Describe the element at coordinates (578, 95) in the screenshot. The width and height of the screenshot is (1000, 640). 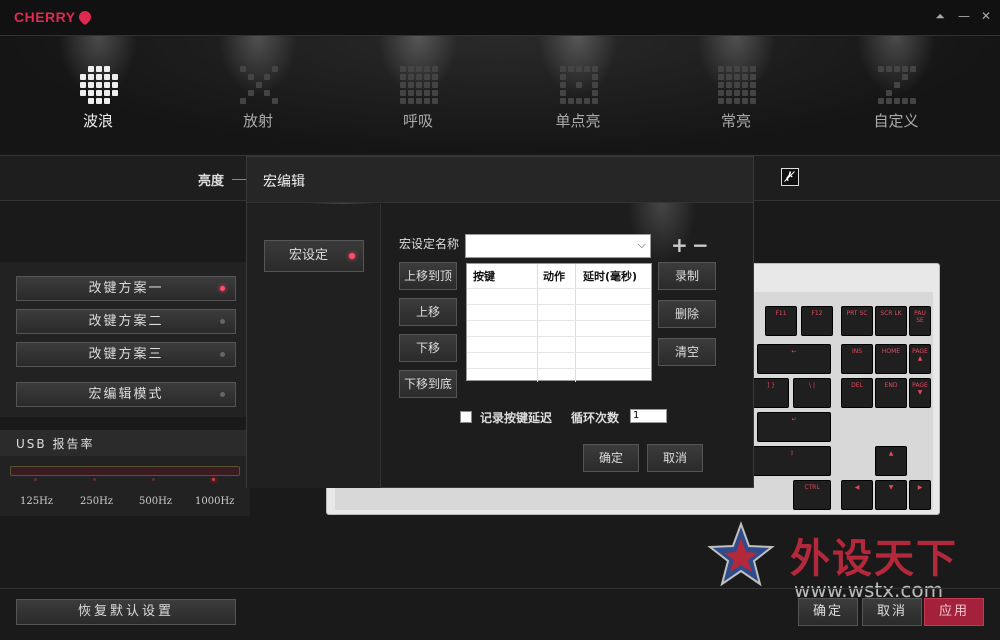
I see `mode-single-point: 单点亮` at that location.